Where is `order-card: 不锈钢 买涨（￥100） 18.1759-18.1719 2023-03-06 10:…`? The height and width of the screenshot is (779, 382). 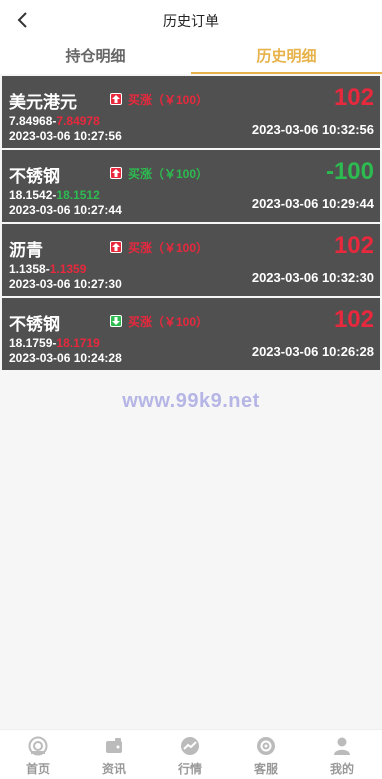 order-card: 不锈钢 买涨（￥100） 18.1759-18.1719 2023-03-06 10:… is located at coordinates (191, 334).